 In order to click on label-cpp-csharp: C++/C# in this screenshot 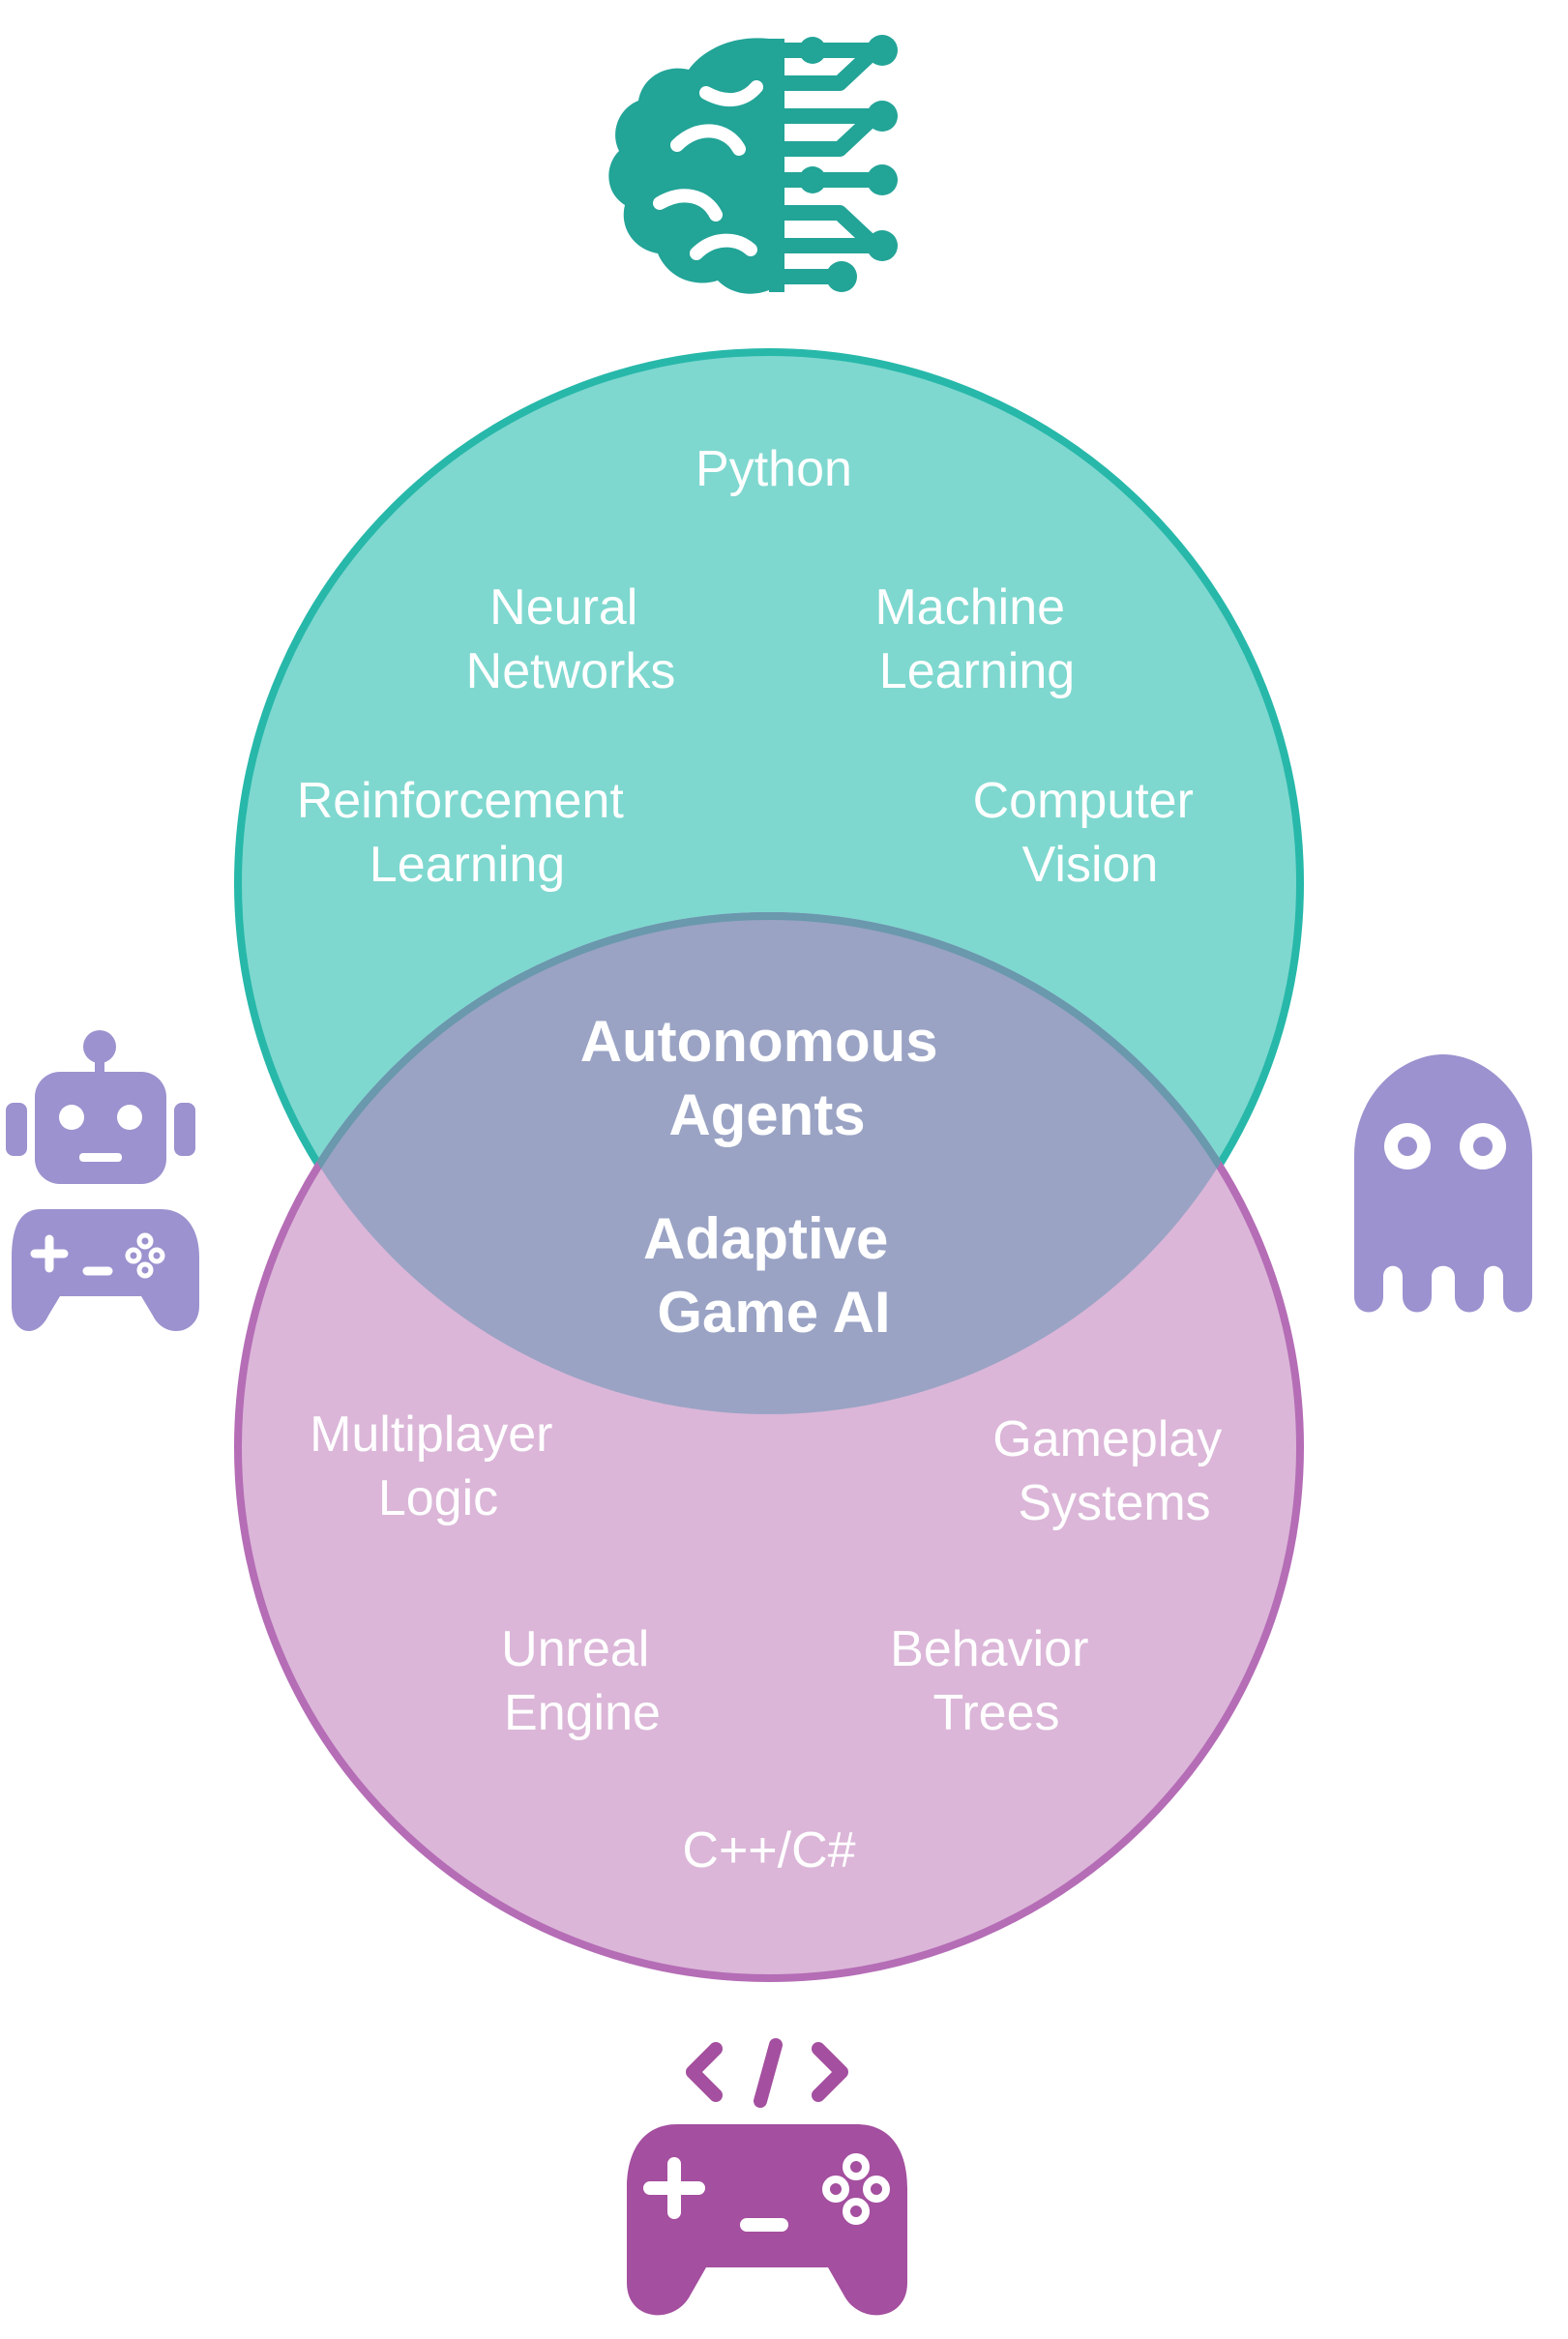, I will do `click(768, 1851)`.